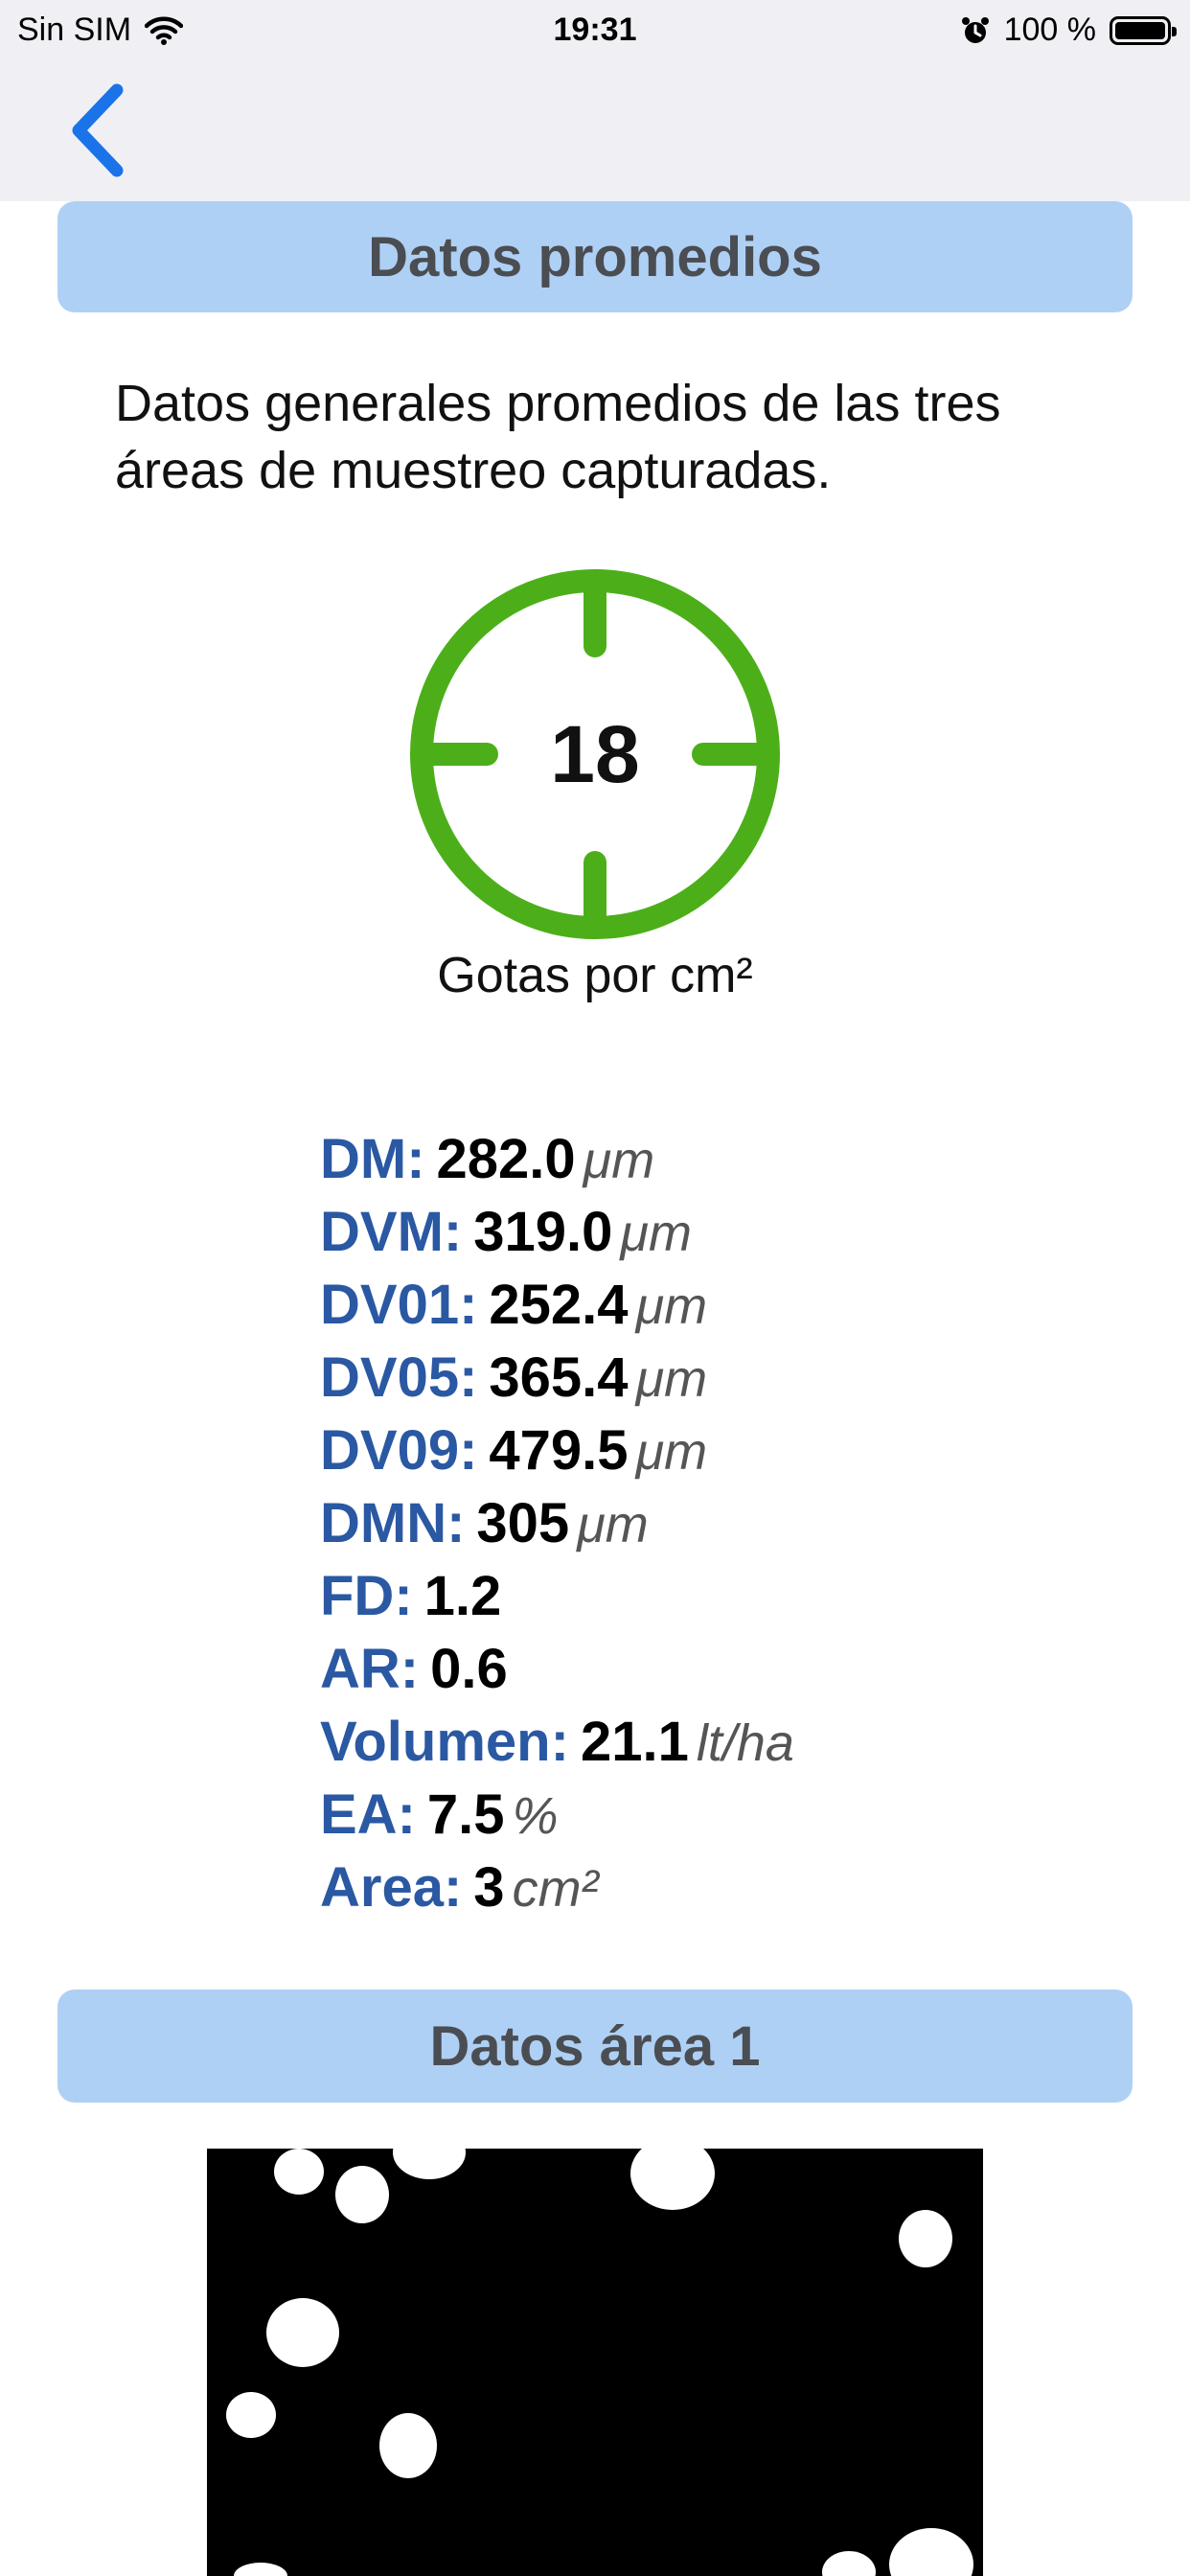 This screenshot has height=2576, width=1190. I want to click on stat-row: Volumen: 21.1 lt/ha, so click(557, 1746).